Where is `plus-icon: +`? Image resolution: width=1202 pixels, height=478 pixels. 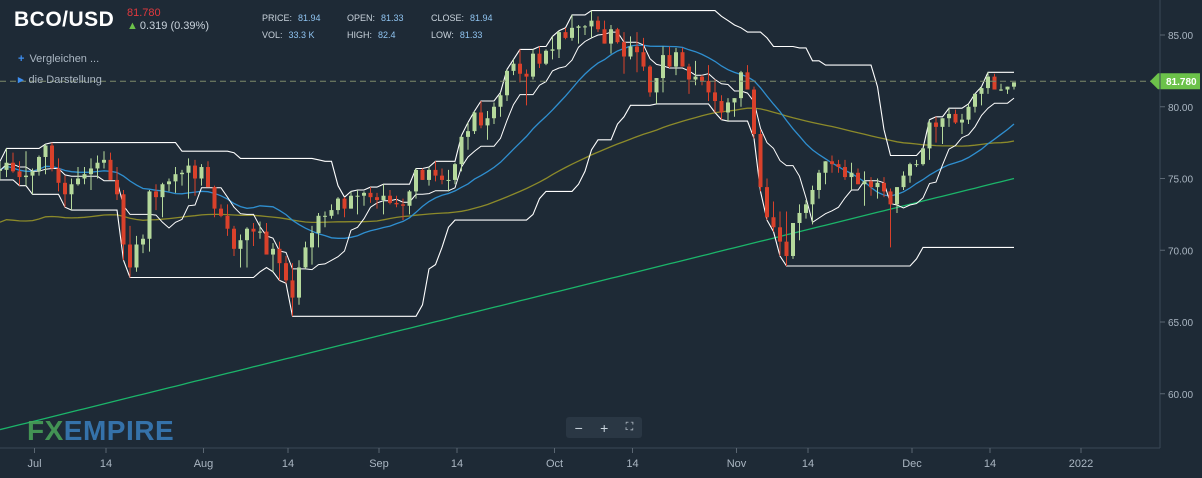
plus-icon: + is located at coordinates (21, 59).